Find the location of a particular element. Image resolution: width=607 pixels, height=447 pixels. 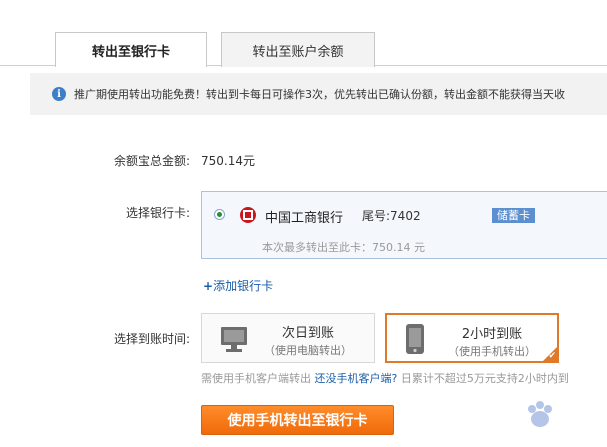

option-subtitle: （使用电脑转出） is located at coordinates (308, 350).